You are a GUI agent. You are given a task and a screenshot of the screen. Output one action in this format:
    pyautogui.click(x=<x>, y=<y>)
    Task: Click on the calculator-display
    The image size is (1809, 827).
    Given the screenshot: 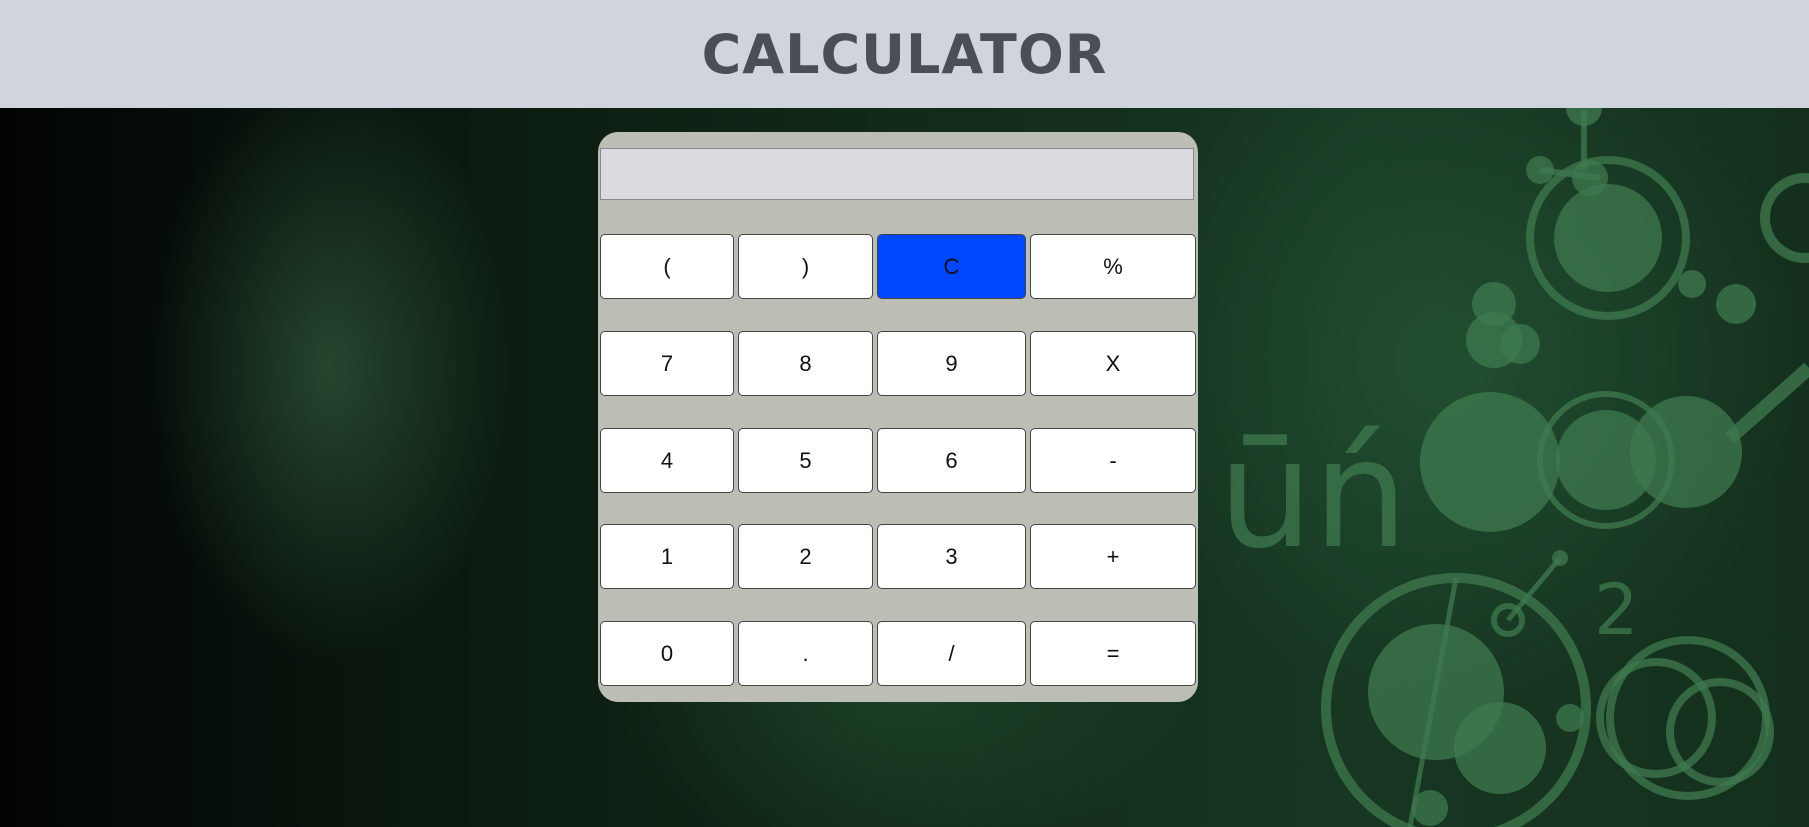 What is the action you would take?
    pyautogui.click(x=897, y=174)
    